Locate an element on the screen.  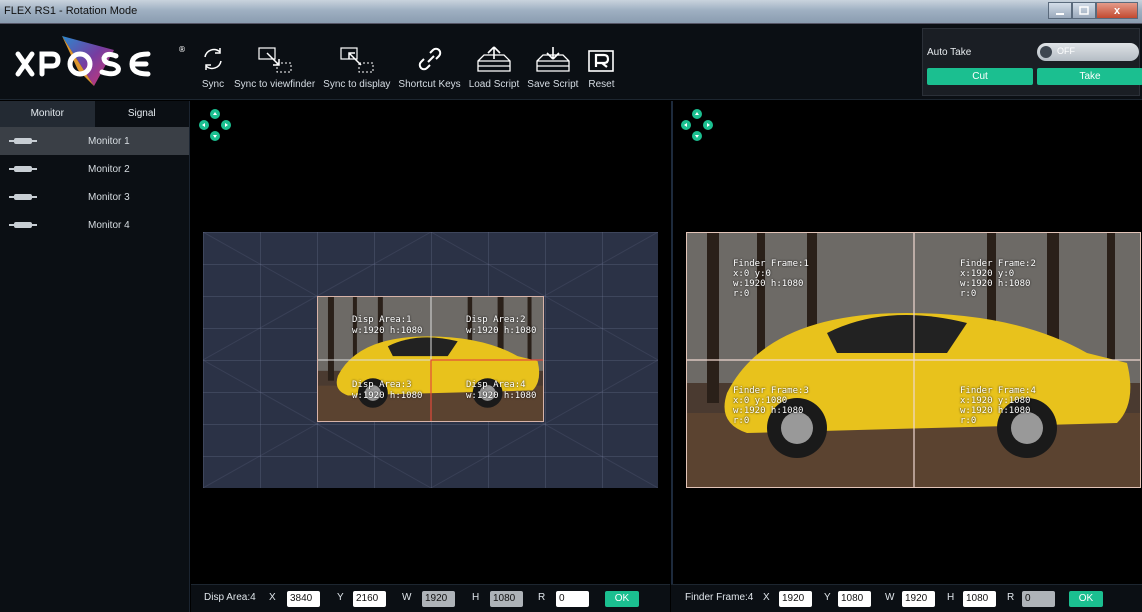
disp-area-2-size: w:1920 h:1080 is located at coordinates (501, 331).